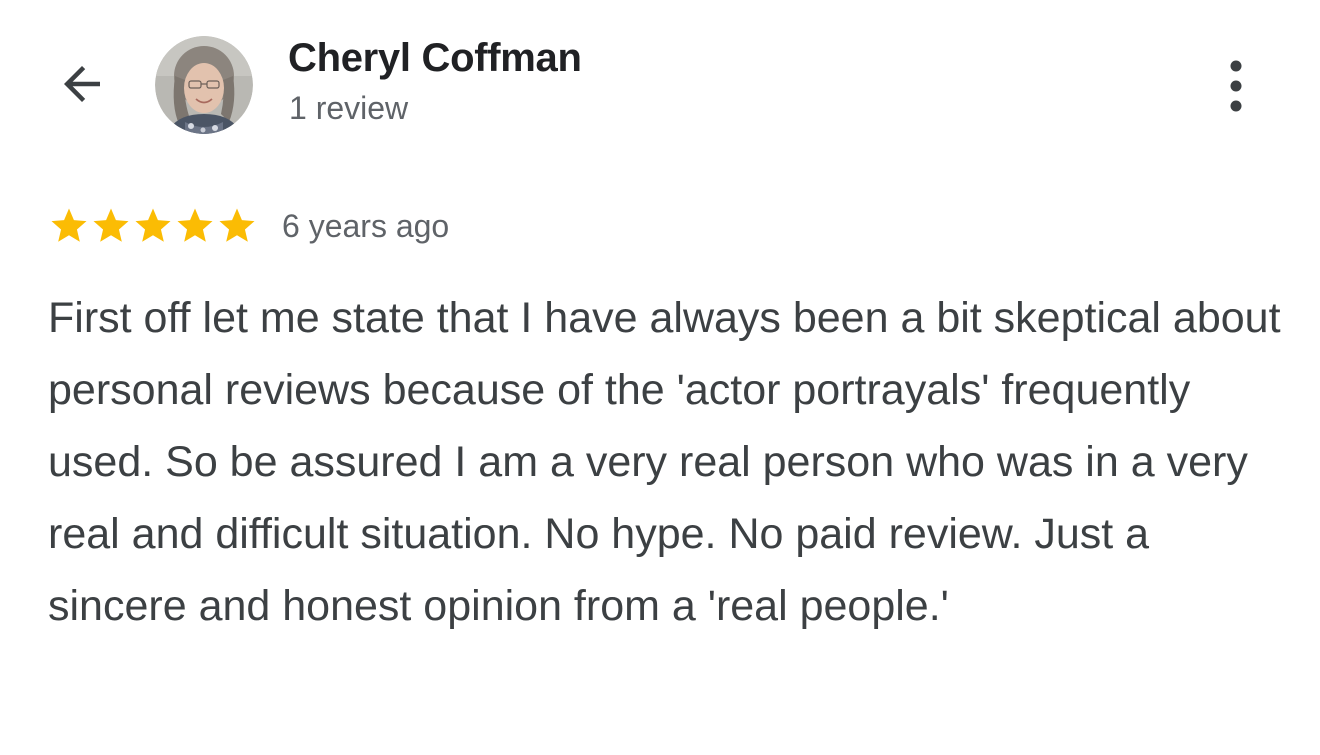 The width and height of the screenshot is (1320, 755). What do you see at coordinates (435, 58) in the screenshot?
I see `author-name: Cheryl Coffman` at bounding box center [435, 58].